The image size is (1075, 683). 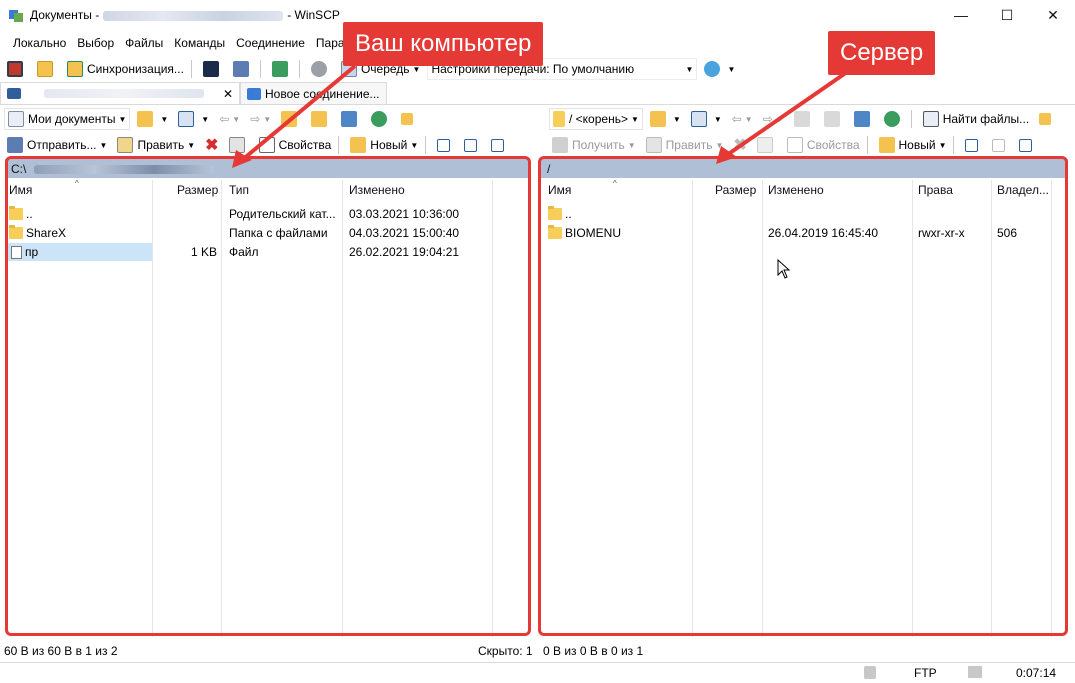 I want to click on protocol-label: FTP, so click(x=925, y=673).